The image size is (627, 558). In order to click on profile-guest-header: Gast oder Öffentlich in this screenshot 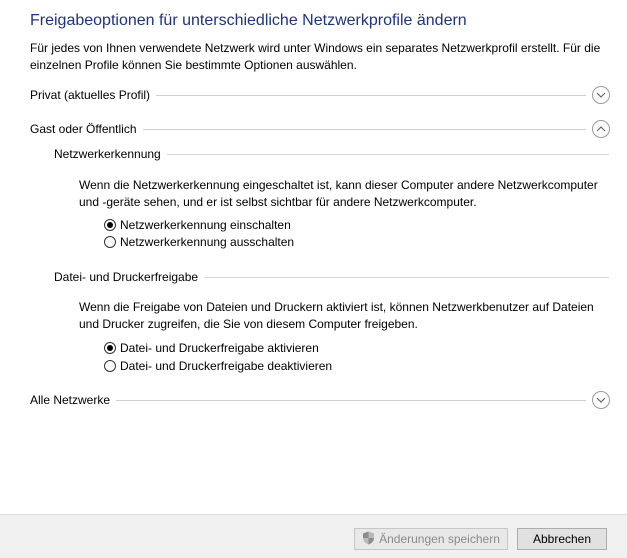, I will do `click(320, 129)`.